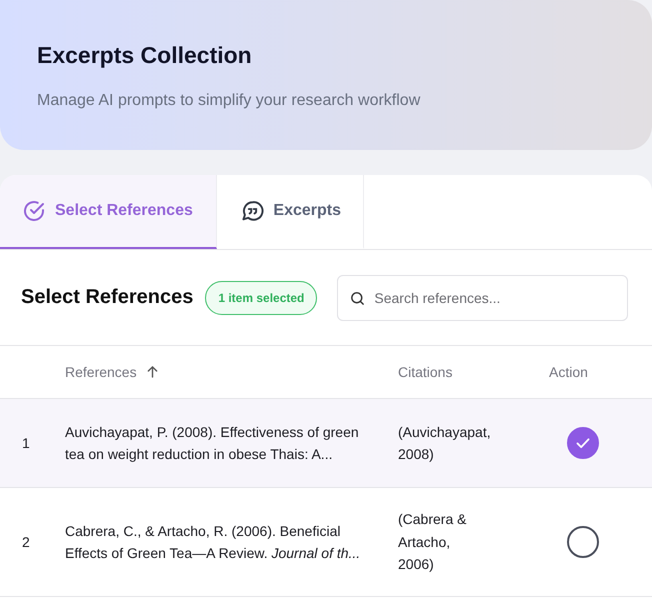 This screenshot has height=599, width=652. Describe the element at coordinates (26, 542) in the screenshot. I see `row-number: 2` at that location.